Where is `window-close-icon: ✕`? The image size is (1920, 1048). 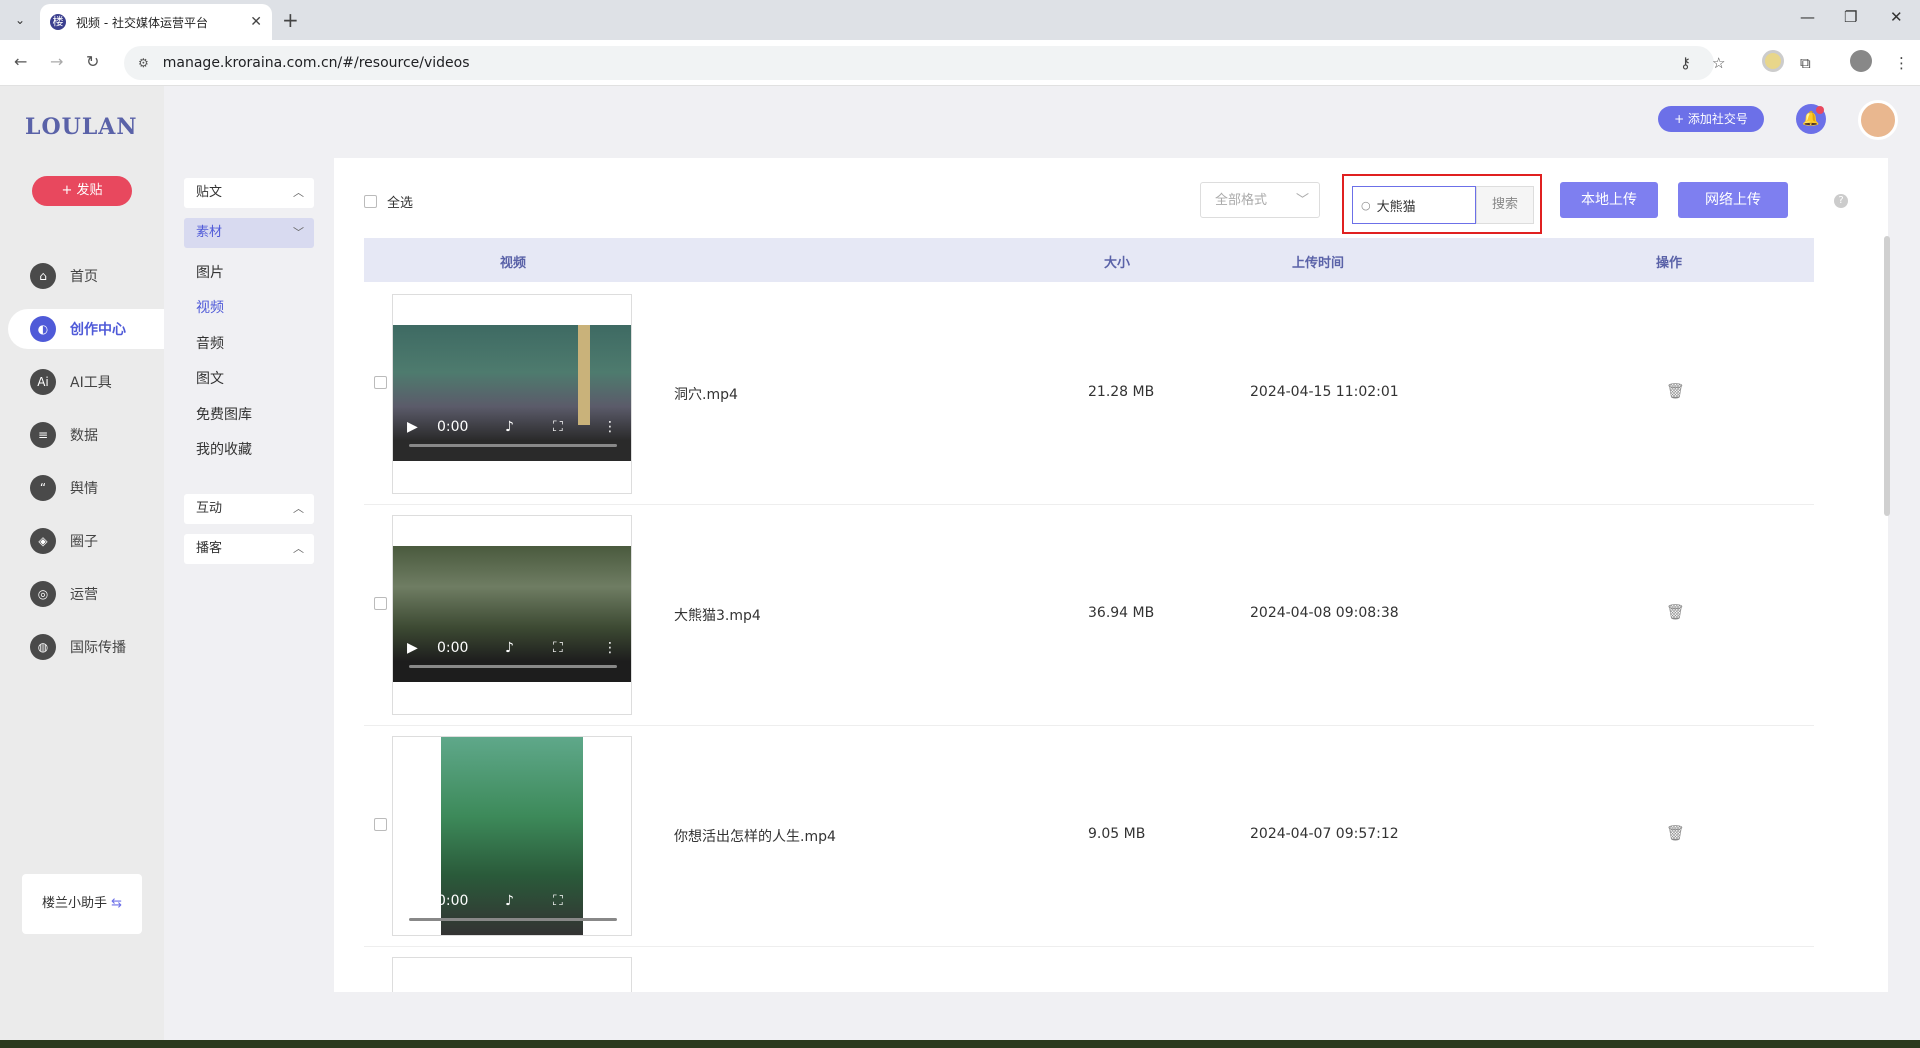 window-close-icon: ✕ is located at coordinates (1896, 17).